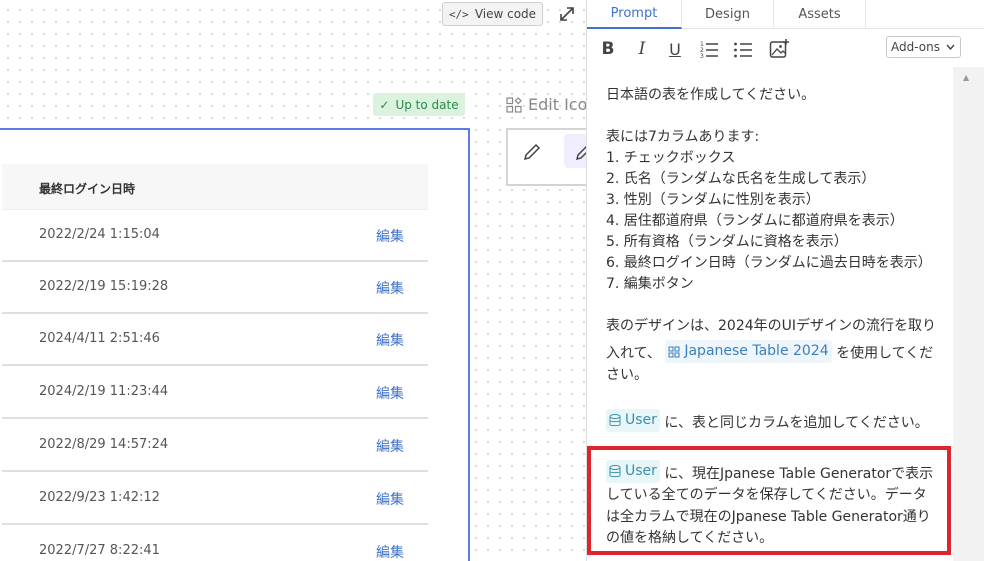 The image size is (984, 561). What do you see at coordinates (532, 152) in the screenshot?
I see `pencil-icon` at bounding box center [532, 152].